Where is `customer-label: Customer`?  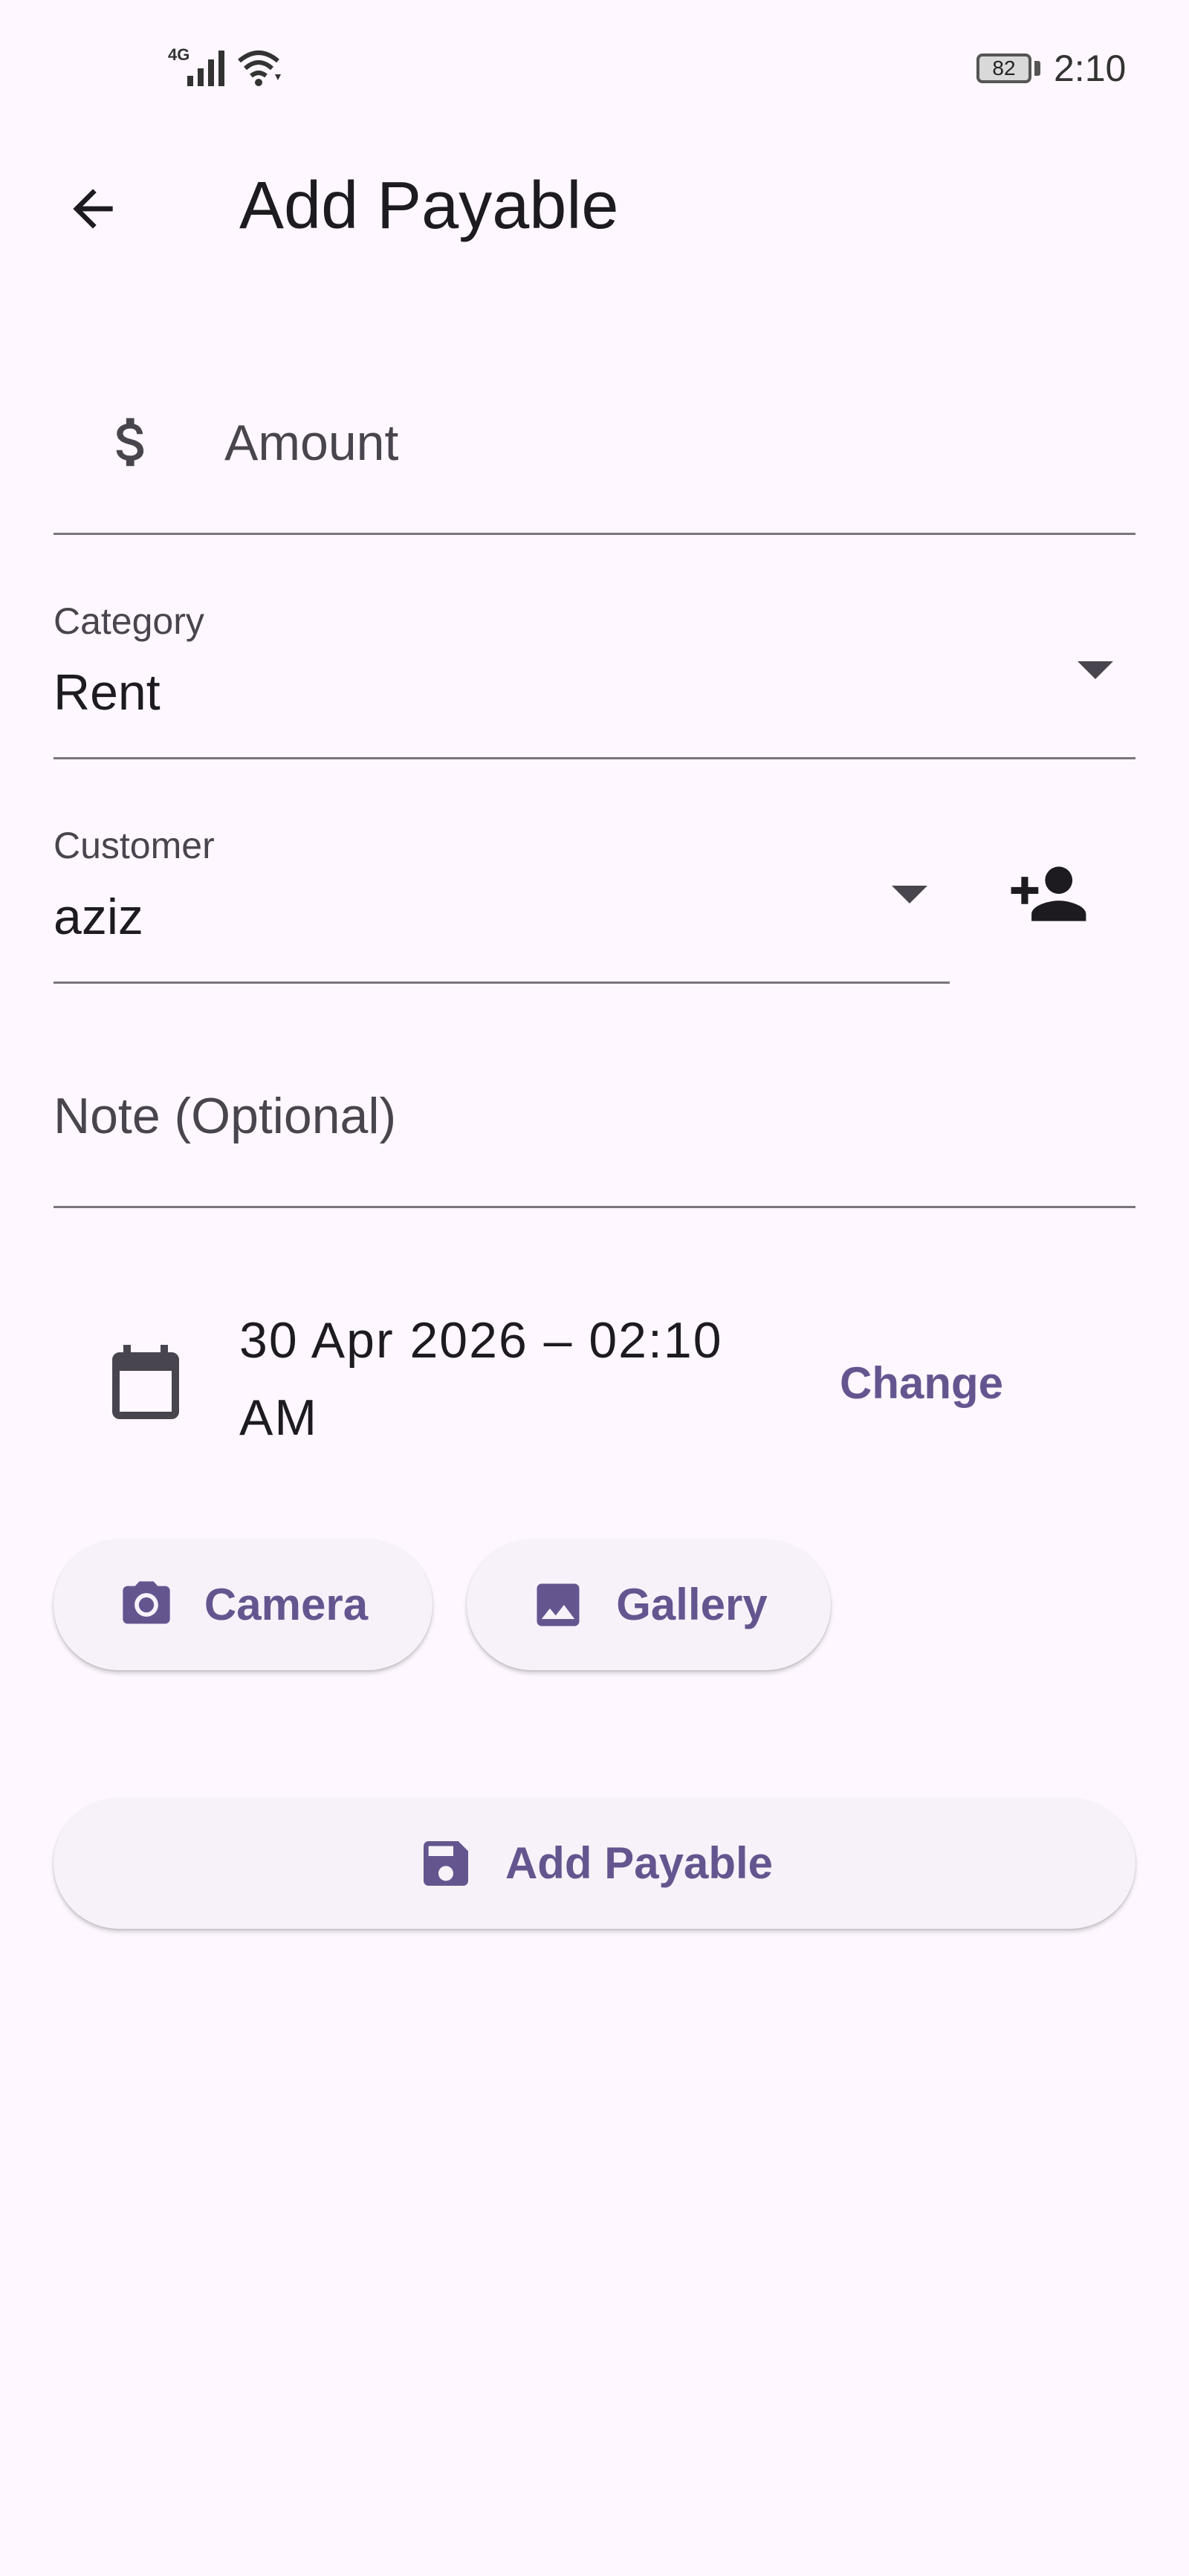
customer-label: Customer is located at coordinates (134, 845).